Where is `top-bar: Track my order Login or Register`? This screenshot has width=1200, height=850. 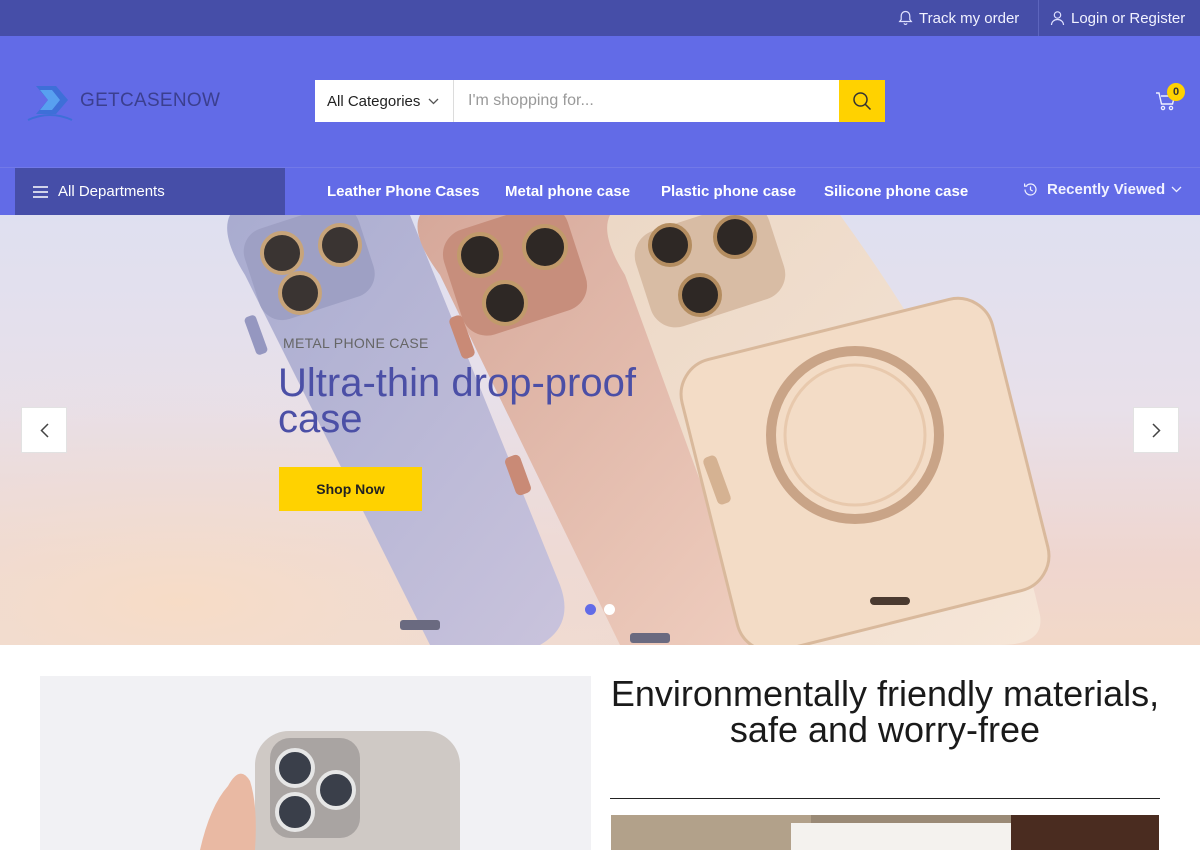 top-bar: Track my order Login or Register is located at coordinates (600, 18).